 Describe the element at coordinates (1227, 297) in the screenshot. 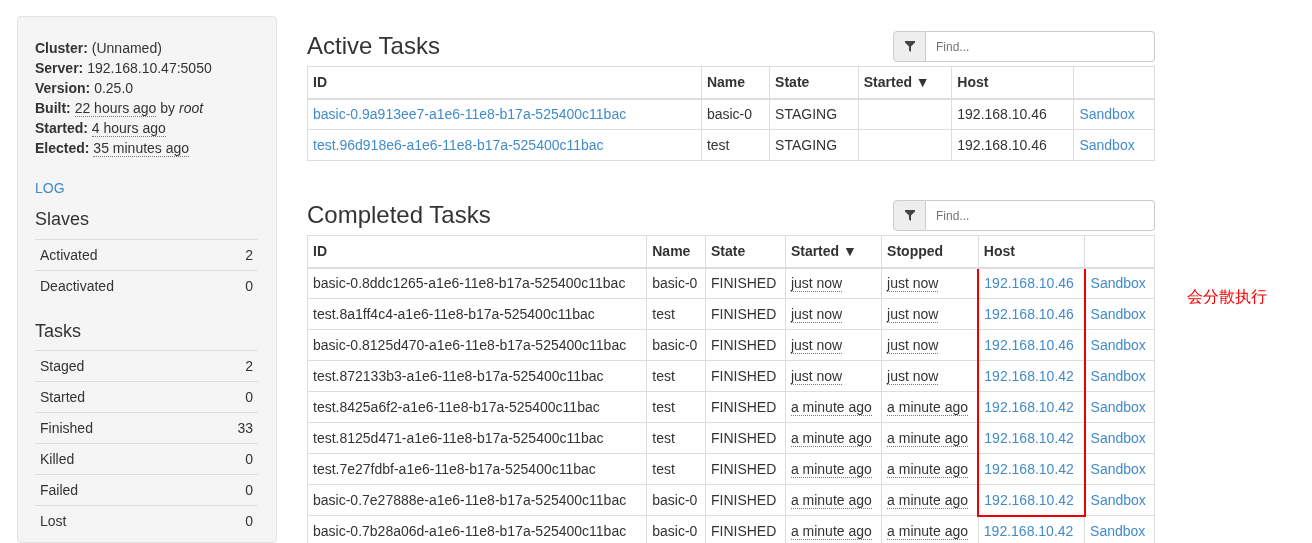

I see `annotation-text: 会分散执行` at that location.